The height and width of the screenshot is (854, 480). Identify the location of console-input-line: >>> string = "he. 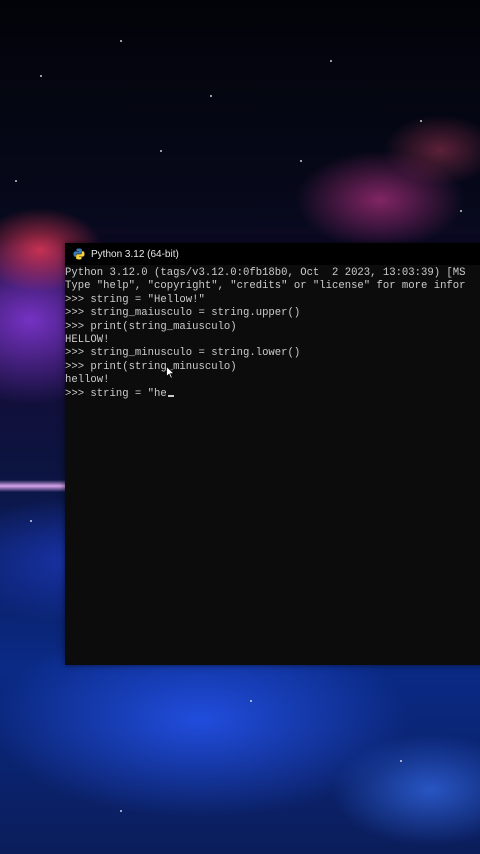
(272, 394).